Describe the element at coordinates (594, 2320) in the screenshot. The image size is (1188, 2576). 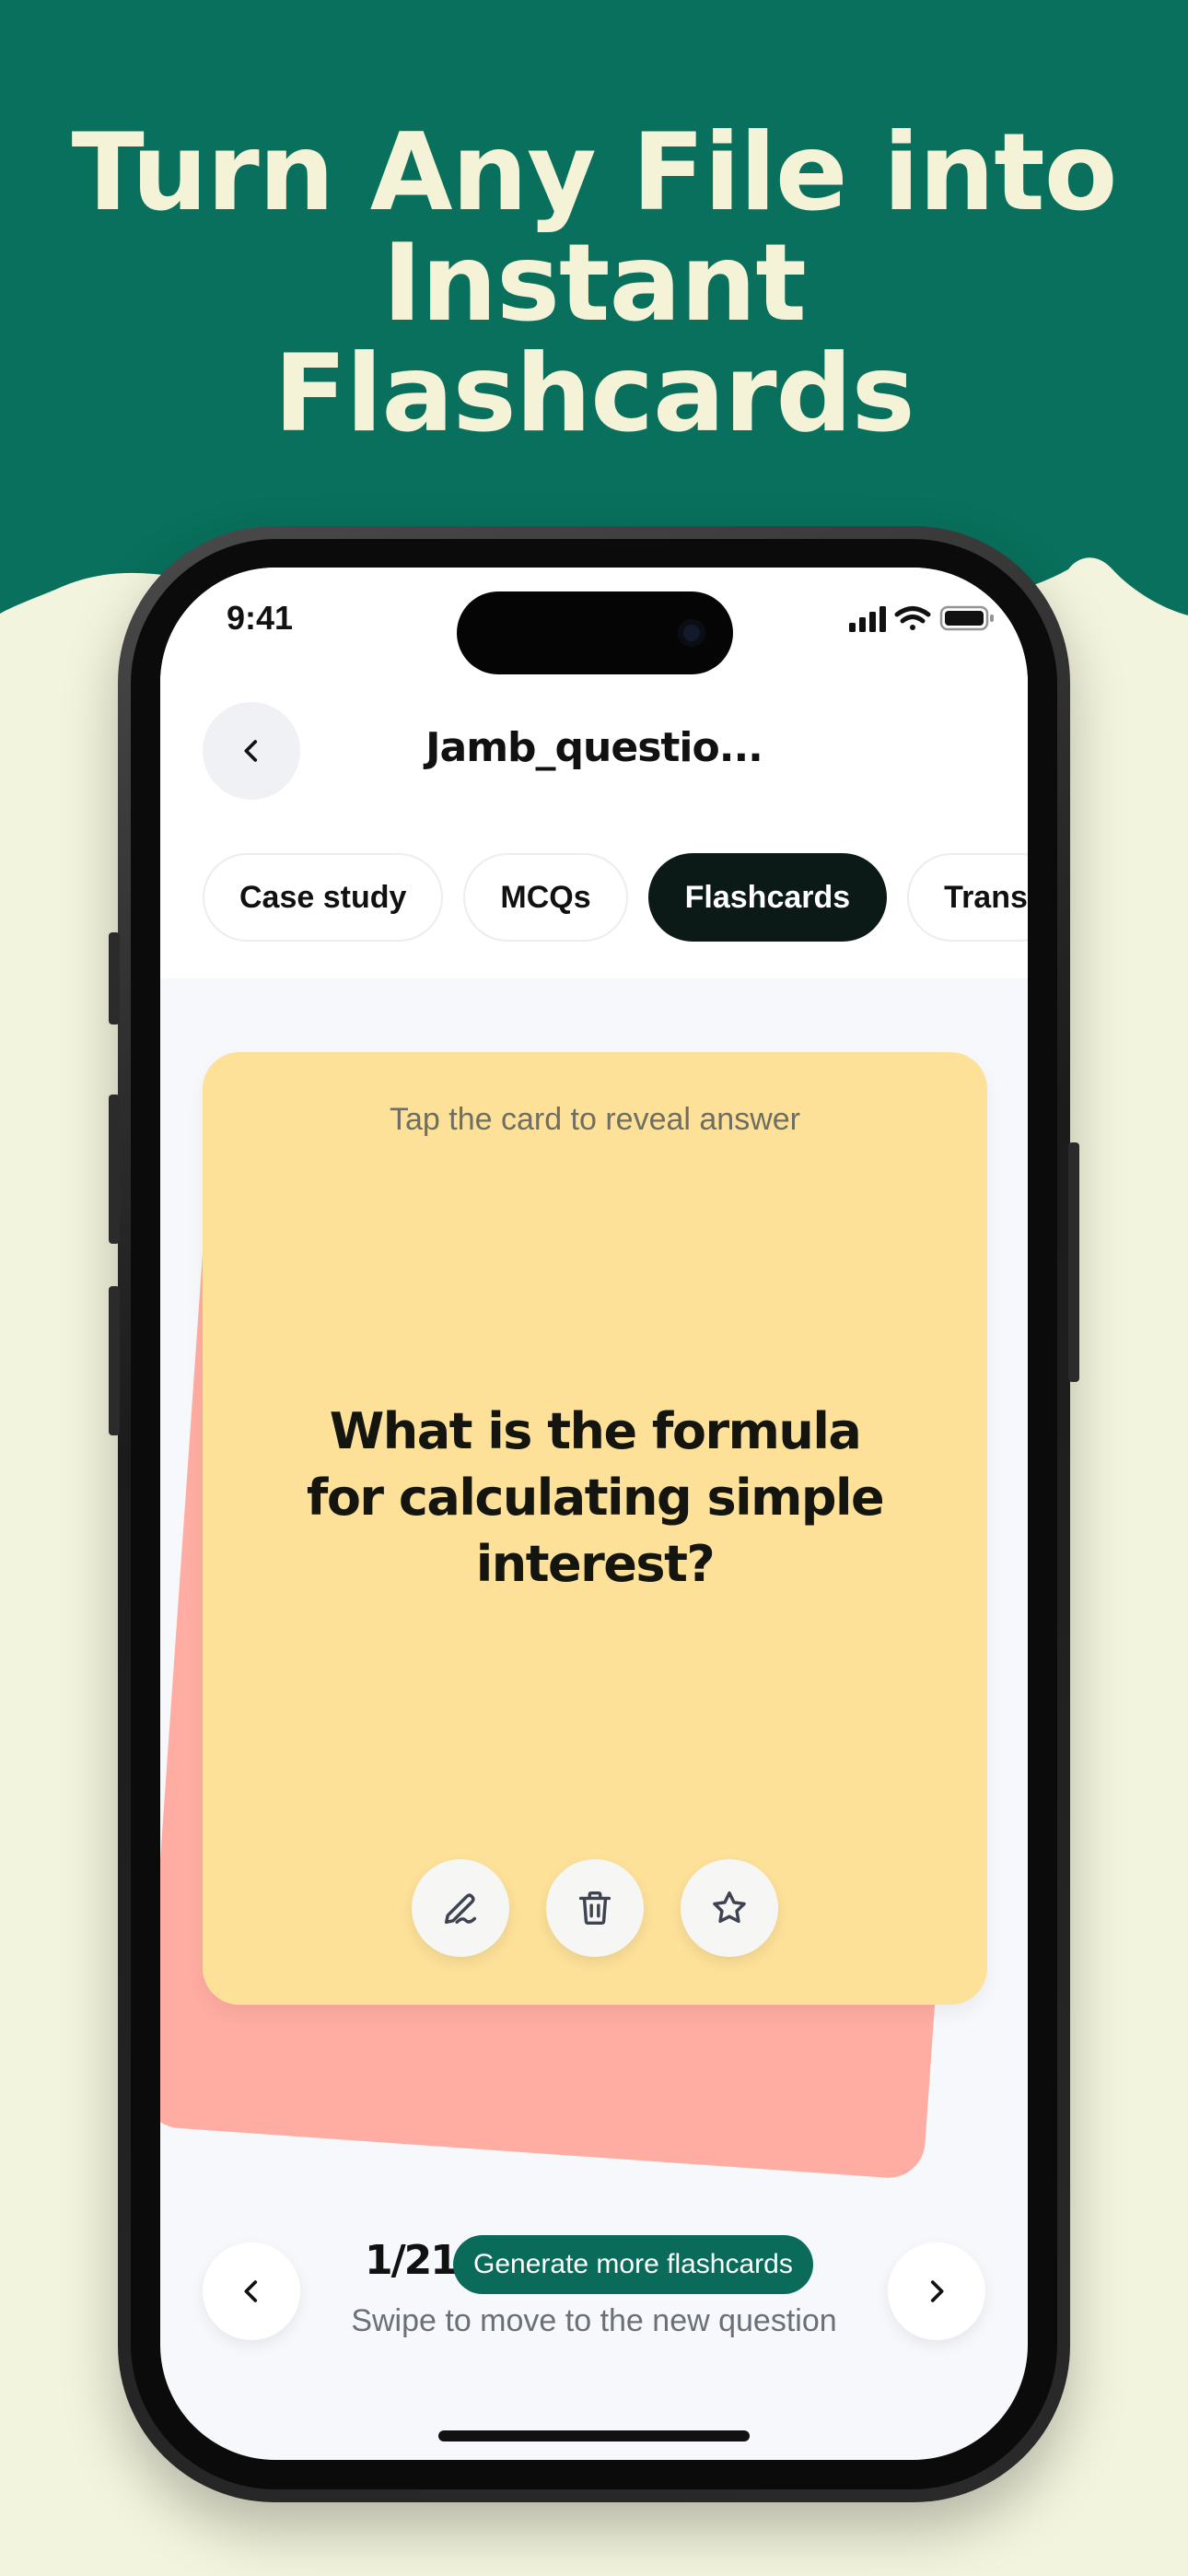
I see `swipe-hint: Swipe to move to the new question` at that location.